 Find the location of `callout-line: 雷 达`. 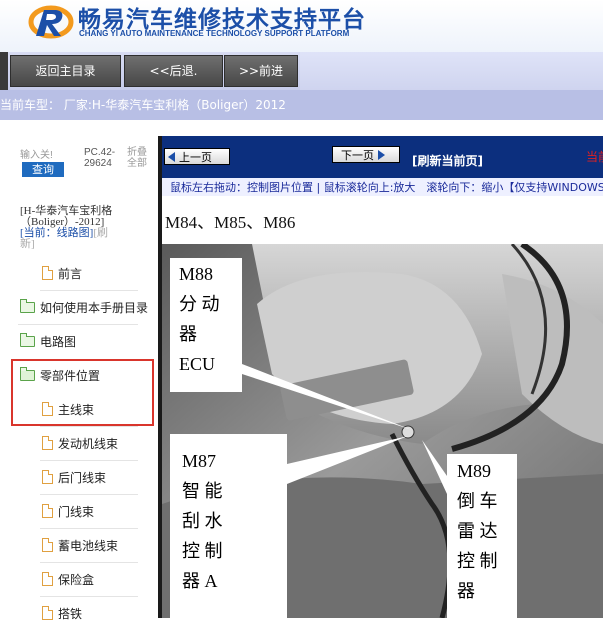

callout-line: 雷 达 is located at coordinates (477, 531).